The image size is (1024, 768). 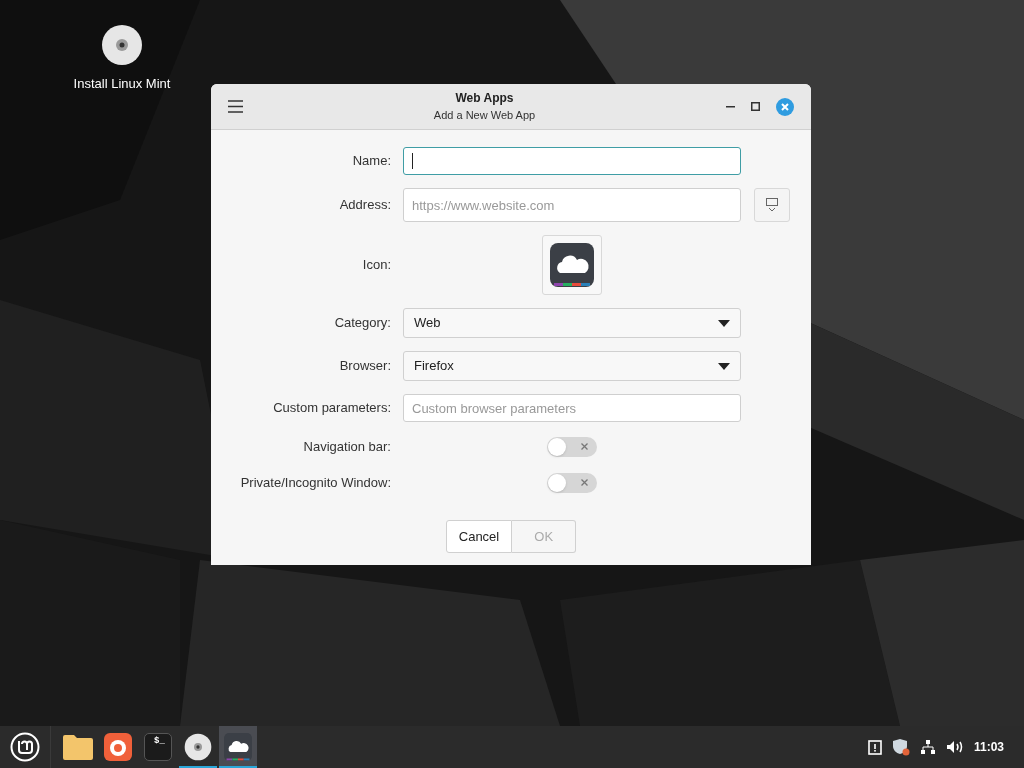 What do you see at coordinates (371, 161) in the screenshot?
I see `field-label: Name:` at bounding box center [371, 161].